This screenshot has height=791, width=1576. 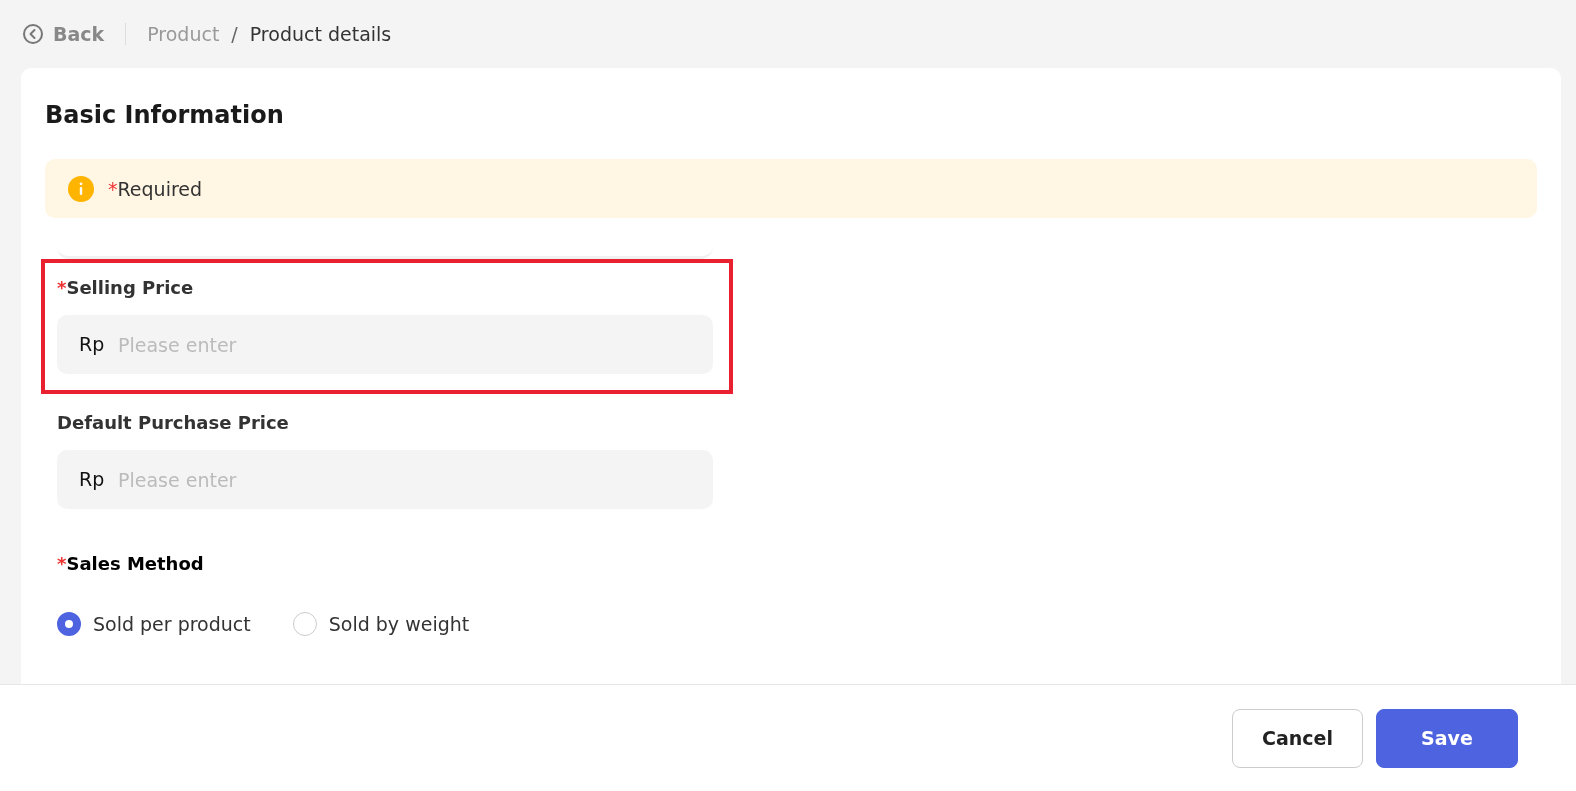 What do you see at coordinates (135, 563) in the screenshot?
I see `field-label: Sales Method` at bounding box center [135, 563].